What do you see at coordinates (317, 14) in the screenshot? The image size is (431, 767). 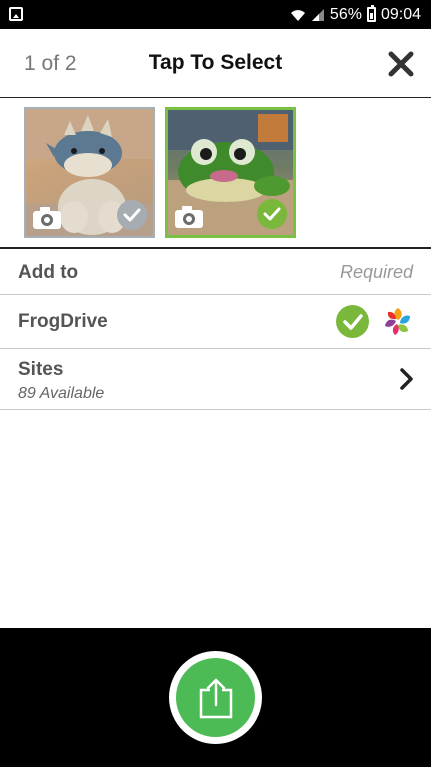 I see `signal-icon` at bounding box center [317, 14].